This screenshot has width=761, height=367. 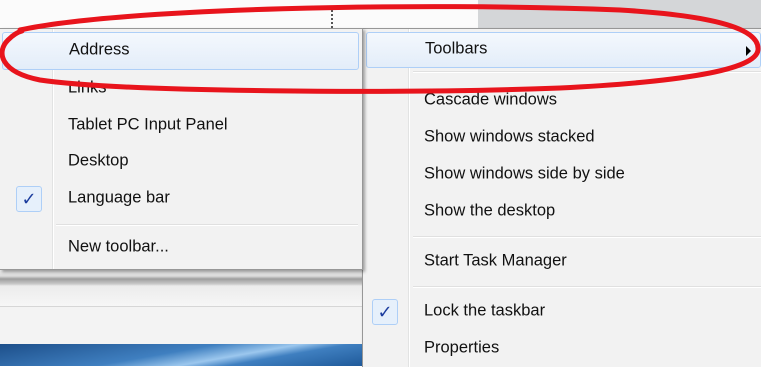 I want to click on menu-item-show-windows-side-by-side: Show windows side by side, so click(x=562, y=175).